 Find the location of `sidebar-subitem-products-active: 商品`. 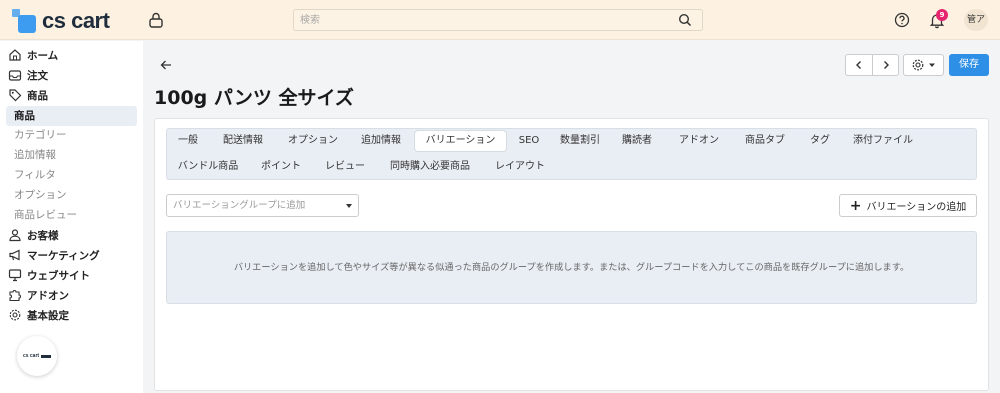

sidebar-subitem-products-active: 商品 is located at coordinates (71, 116).